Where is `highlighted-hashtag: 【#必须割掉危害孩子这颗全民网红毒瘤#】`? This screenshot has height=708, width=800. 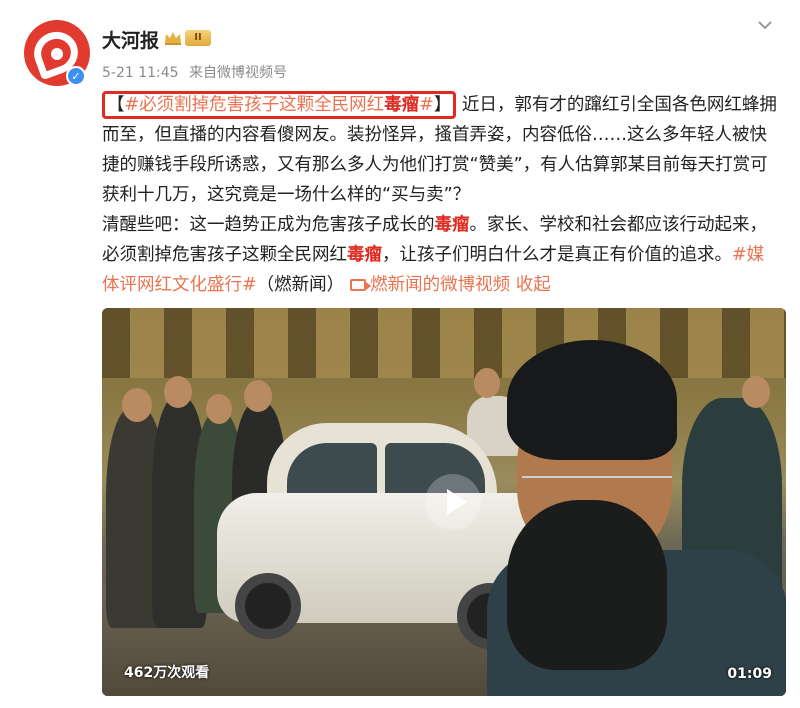
highlighted-hashtag: 【#必须割掉危害孩子这颗全民网红毒瘤#】 is located at coordinates (279, 105).